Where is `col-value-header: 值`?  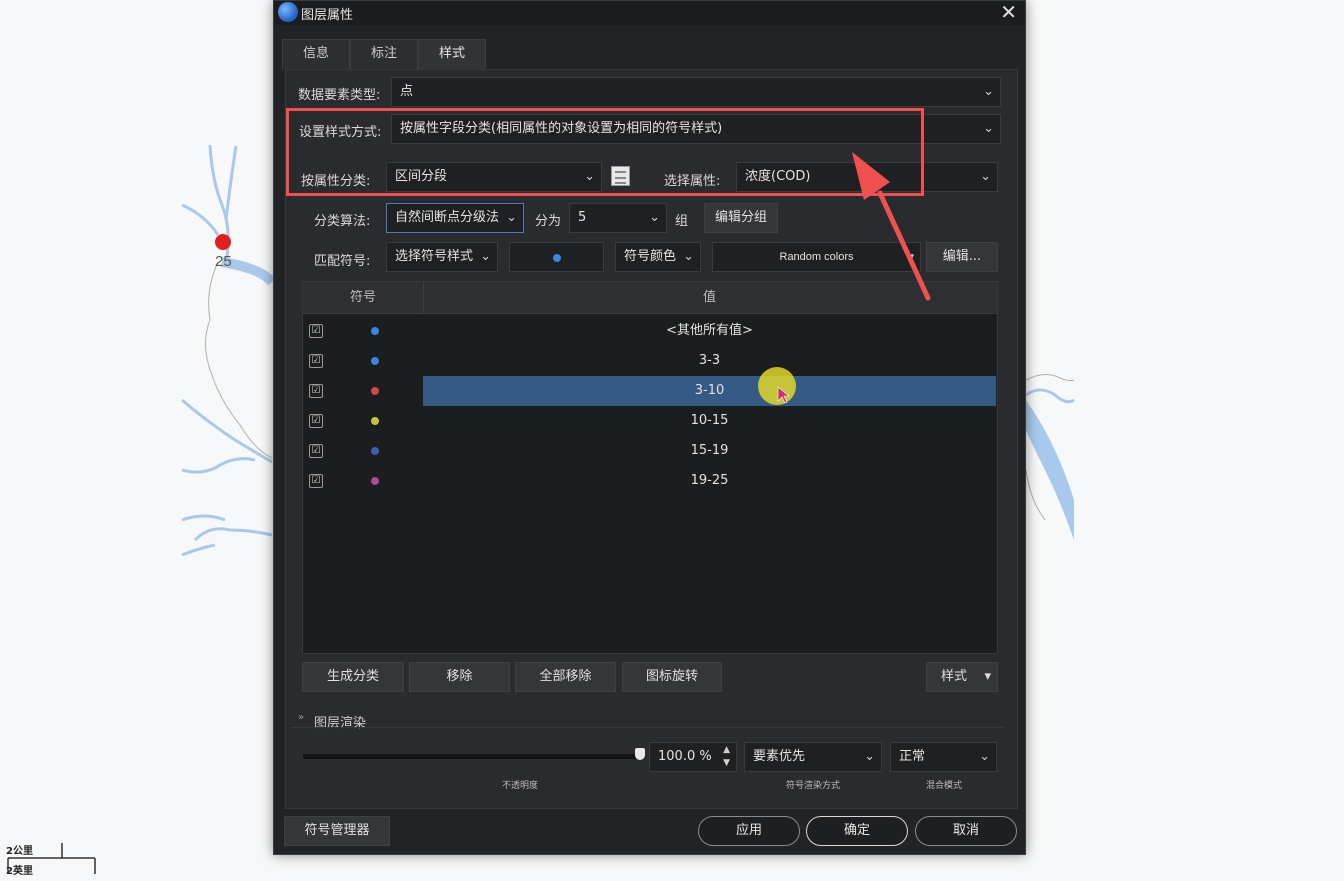 col-value-header: 值 is located at coordinates (709, 297).